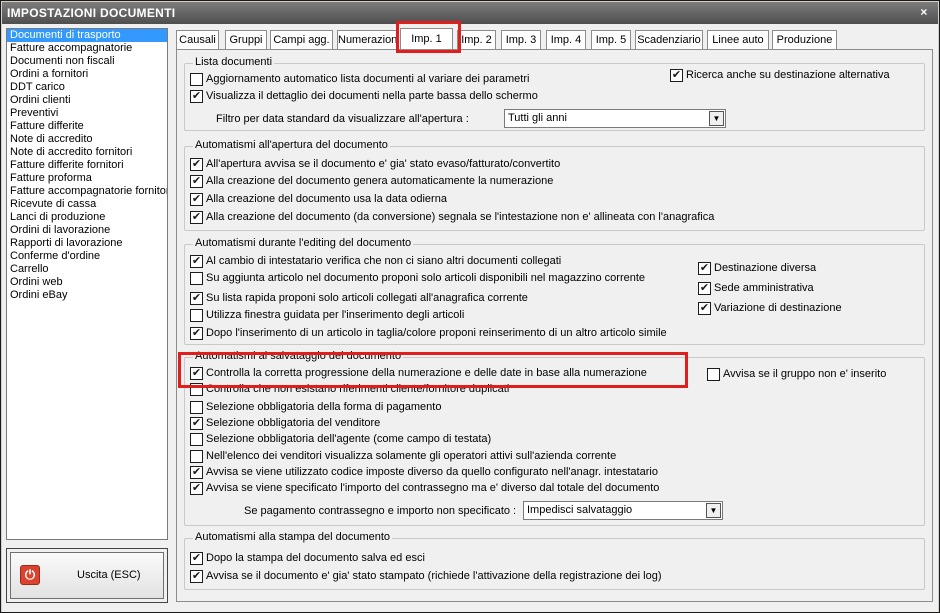 The width and height of the screenshot is (940, 613). What do you see at coordinates (196, 261) in the screenshot?
I see `verify-linked-docs-checkbox: ✔` at bounding box center [196, 261].